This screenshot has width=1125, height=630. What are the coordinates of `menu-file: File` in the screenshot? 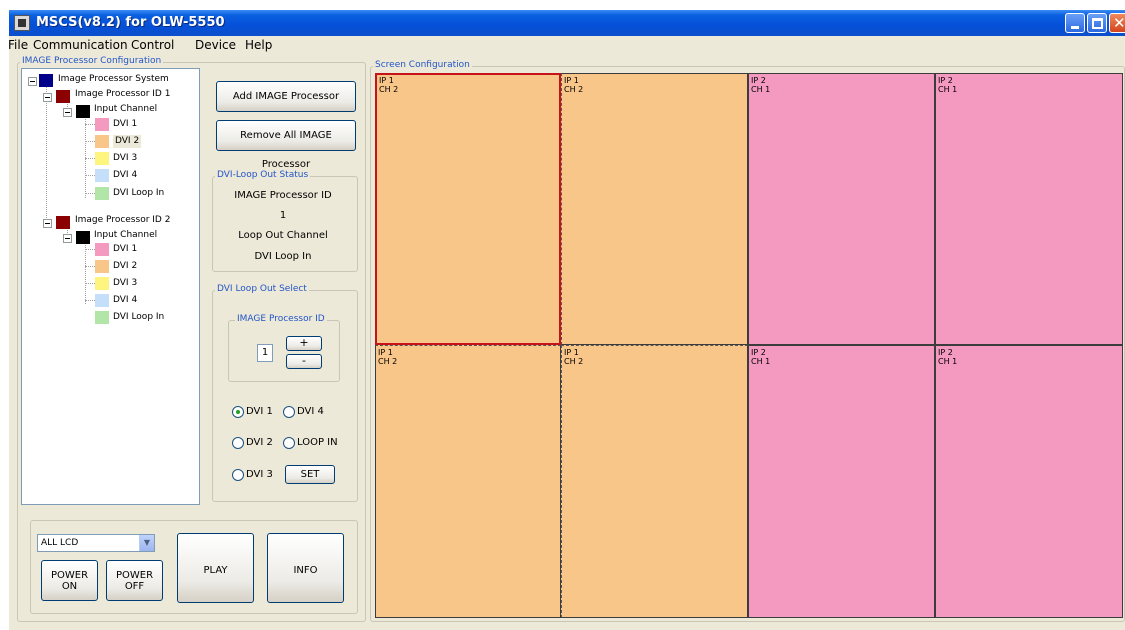 It's located at (18, 45).